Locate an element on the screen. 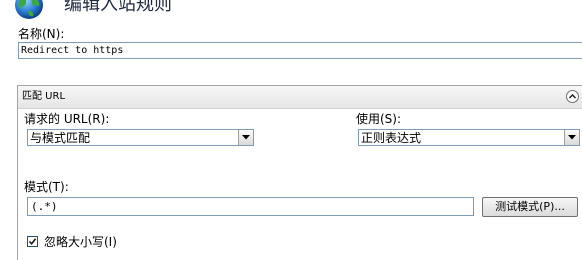 The height and width of the screenshot is (260, 582). match-url-section-header: 匹配 URL is located at coordinates (300, 97).